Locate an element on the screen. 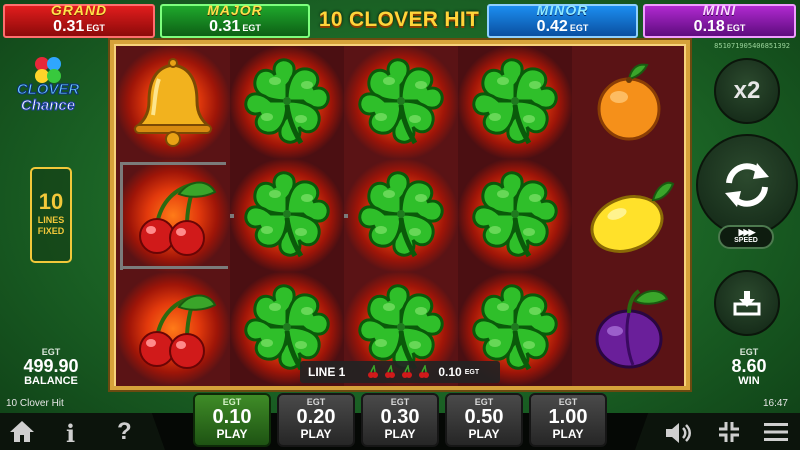 This screenshot has height=450, width=800. reel-4-row-1-clover-icon is located at coordinates (515, 102).